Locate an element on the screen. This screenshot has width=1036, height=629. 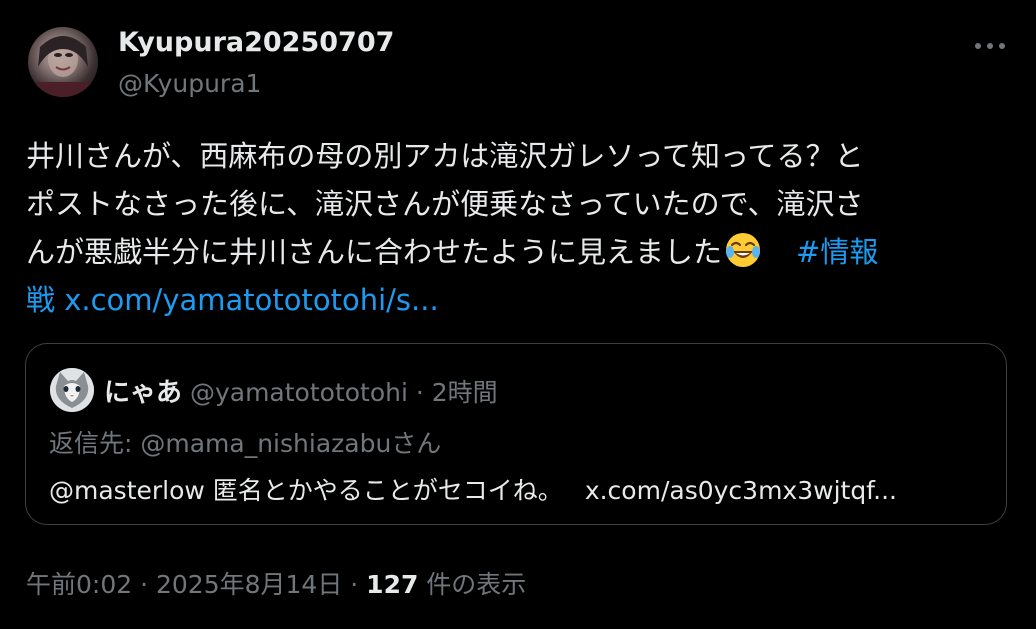
tweet-footer: 午前0:02 · 2025年8月14日 · 127 件の表示 is located at coordinates (276, 583).